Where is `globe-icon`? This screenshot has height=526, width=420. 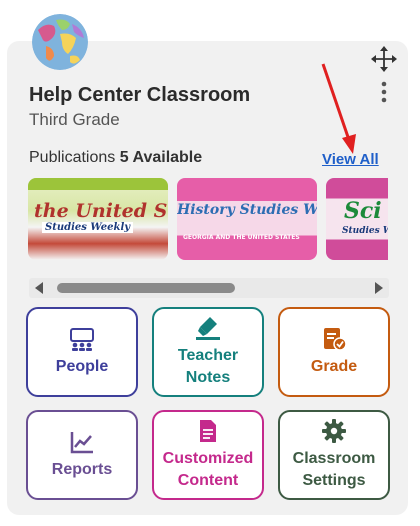
globe-icon is located at coordinates (60, 42).